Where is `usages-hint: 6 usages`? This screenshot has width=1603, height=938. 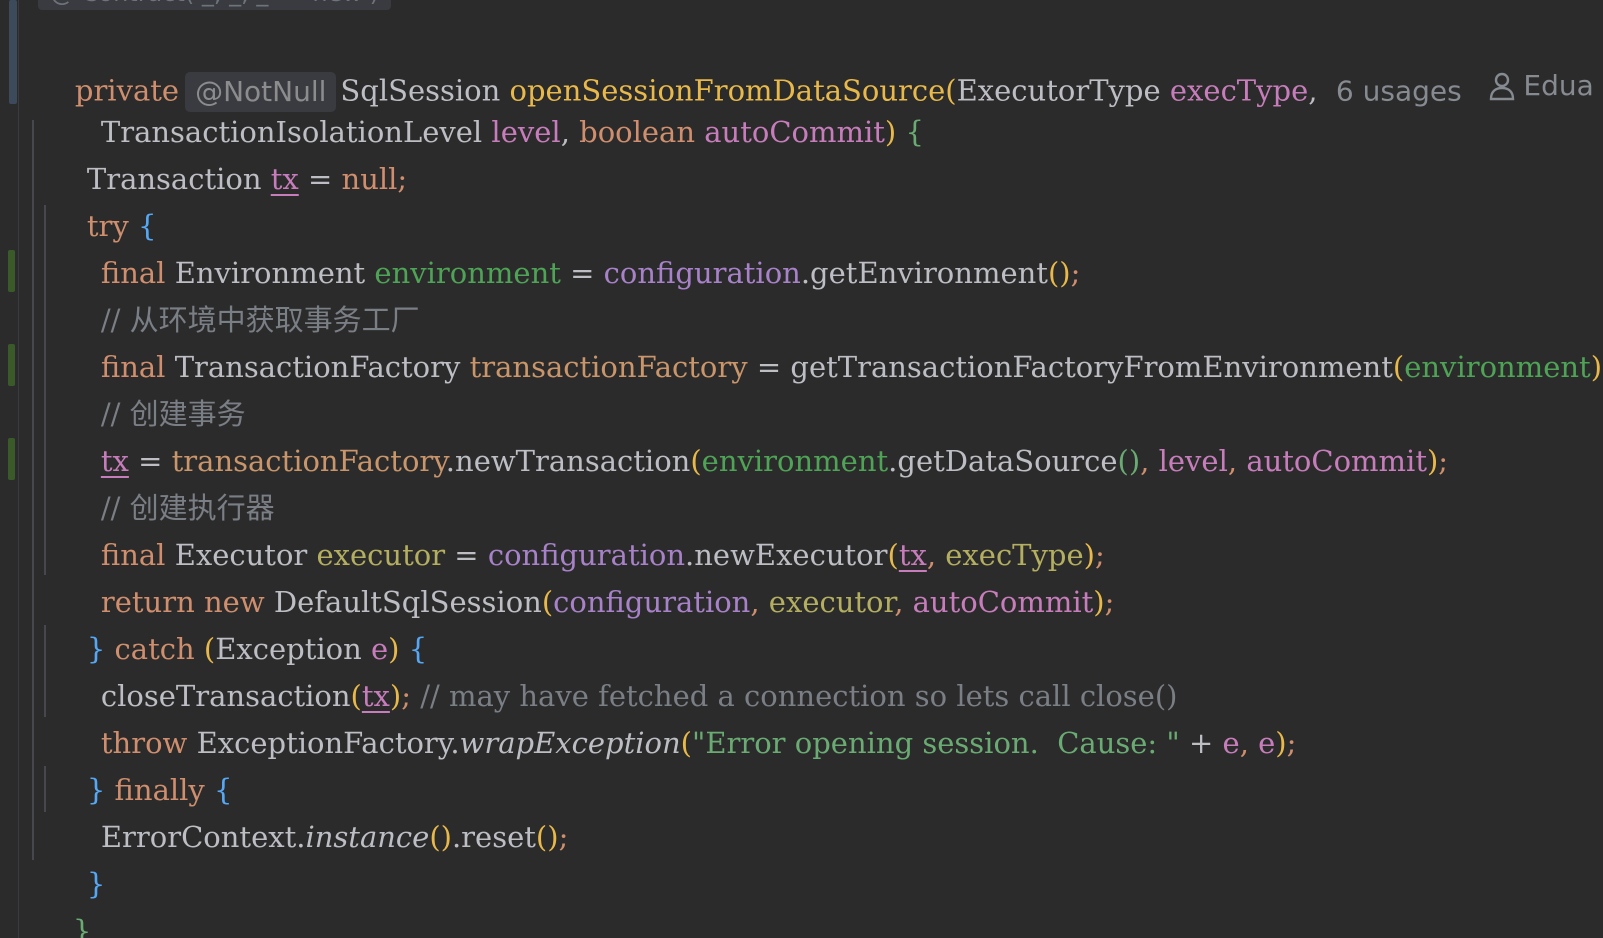 usages-hint: 6 usages is located at coordinates (1399, 91).